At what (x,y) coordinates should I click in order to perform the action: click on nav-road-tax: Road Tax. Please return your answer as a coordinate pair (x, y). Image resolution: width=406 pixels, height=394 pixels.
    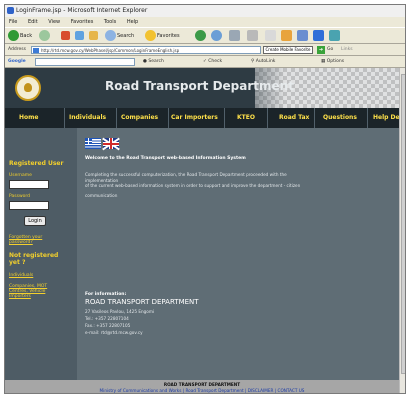
    Looking at the image, I should click on (294, 118).